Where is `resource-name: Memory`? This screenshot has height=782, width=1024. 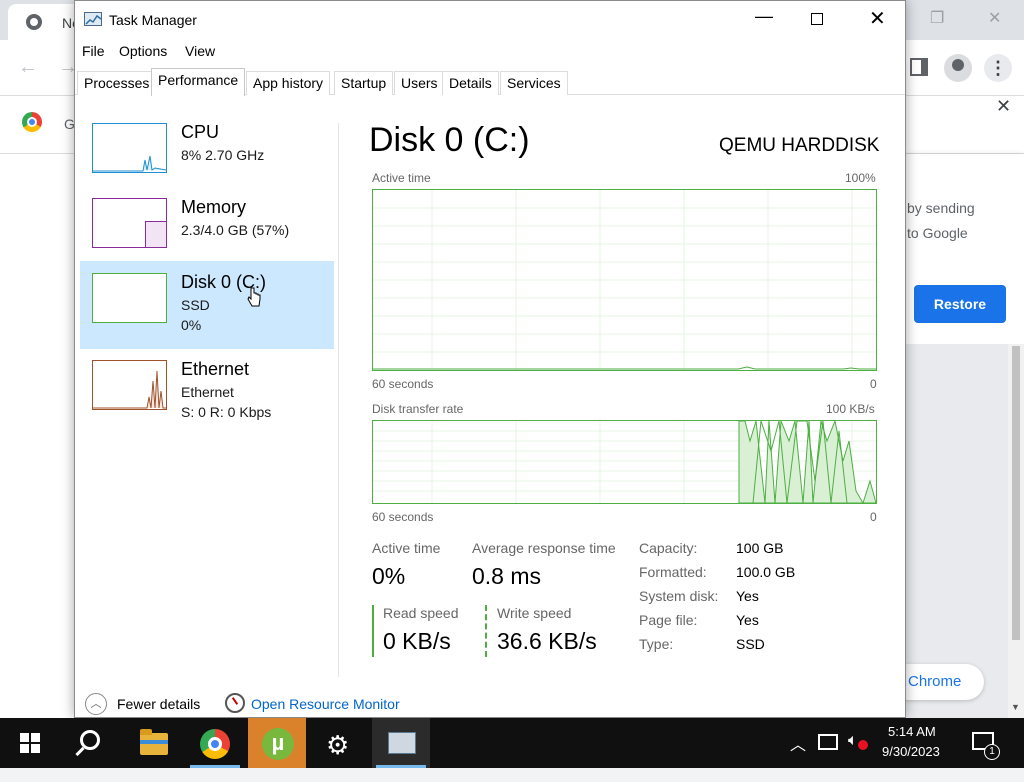 resource-name: Memory is located at coordinates (214, 207).